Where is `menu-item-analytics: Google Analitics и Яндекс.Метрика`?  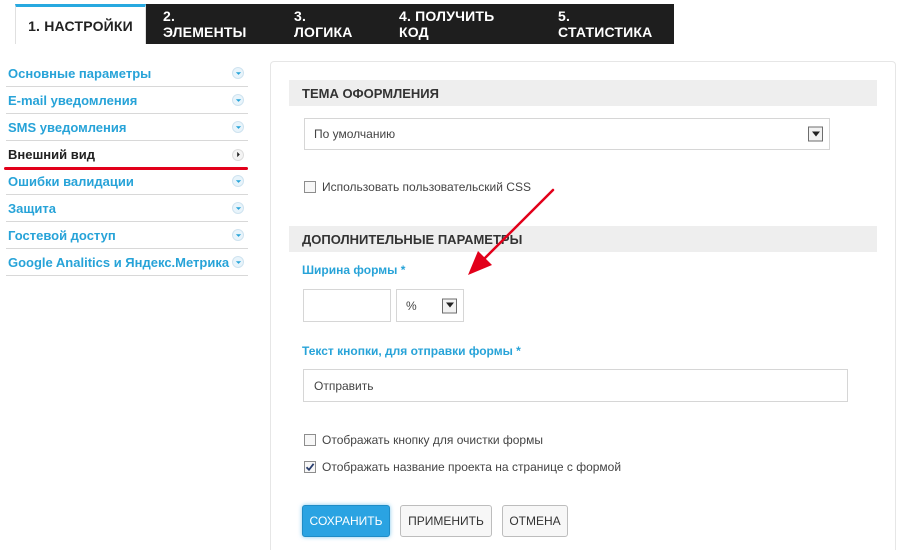 menu-item-analytics: Google Analitics и Яндекс.Метрика is located at coordinates (127, 262).